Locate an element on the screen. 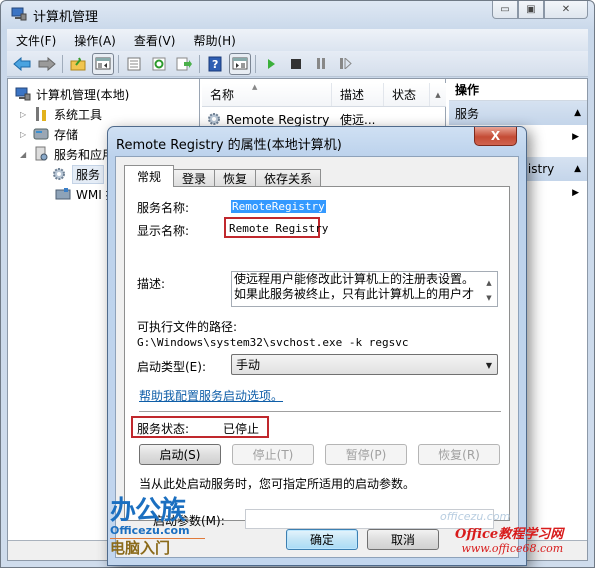 This screenshot has width=595, height=568. services-apps-icon is located at coordinates (41, 154).